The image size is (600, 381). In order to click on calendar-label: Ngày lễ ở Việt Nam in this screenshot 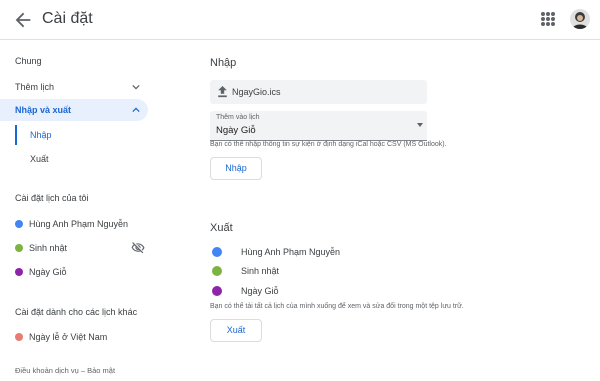, I will do `click(68, 337)`.